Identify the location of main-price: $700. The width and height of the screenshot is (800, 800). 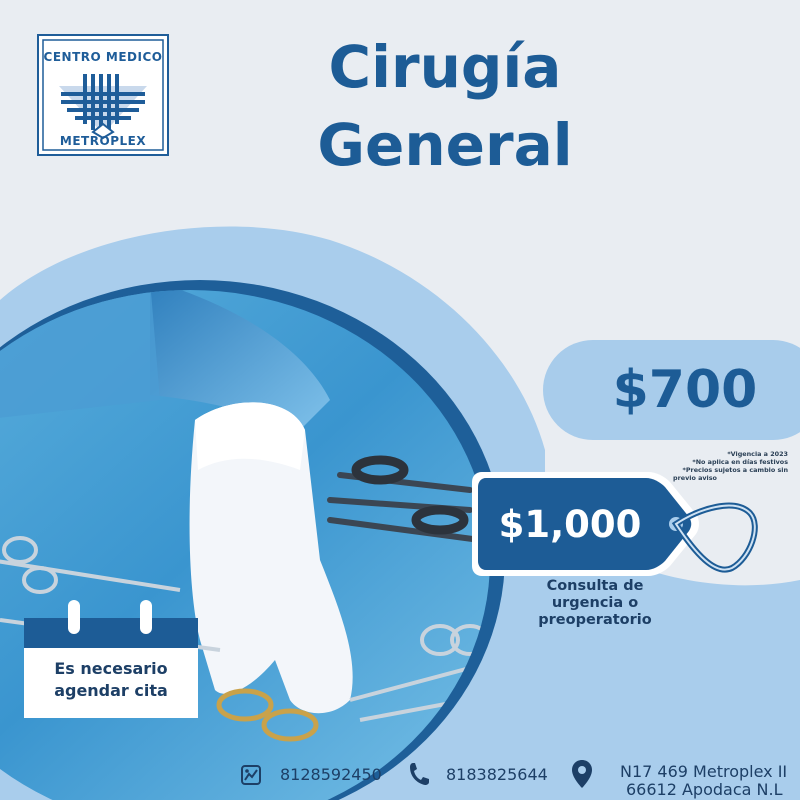
(685, 390).